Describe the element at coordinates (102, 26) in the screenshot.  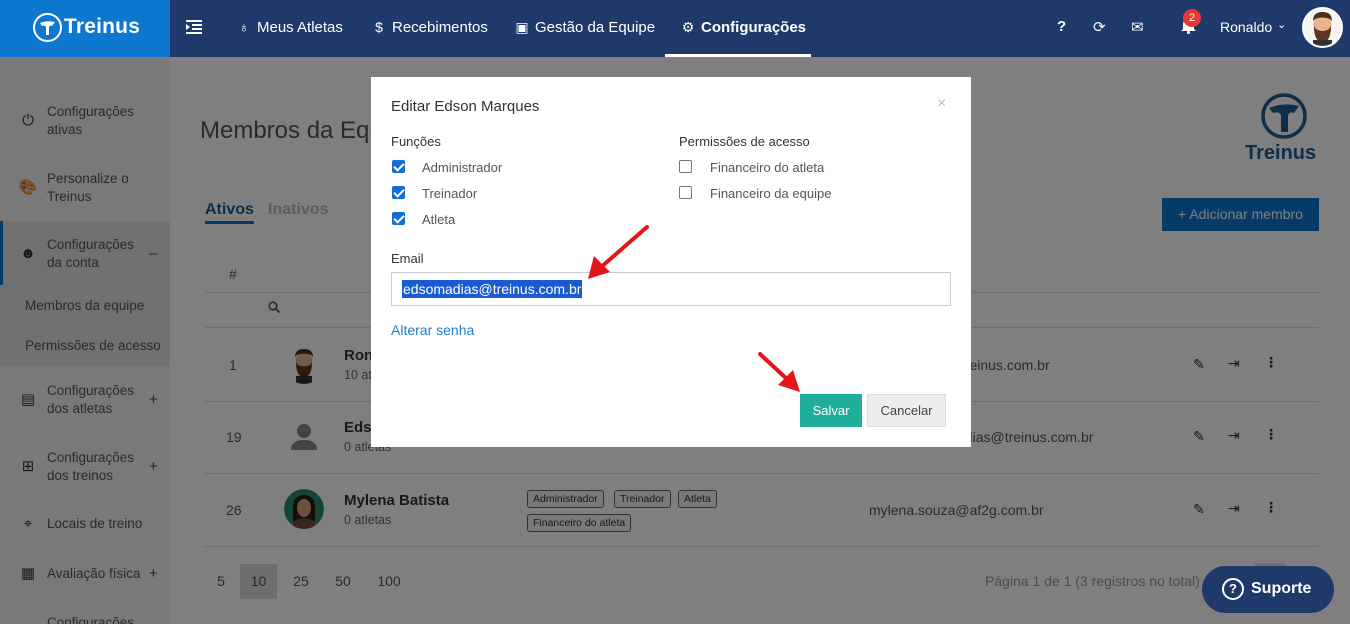
I see `brand-name: Treinus` at that location.